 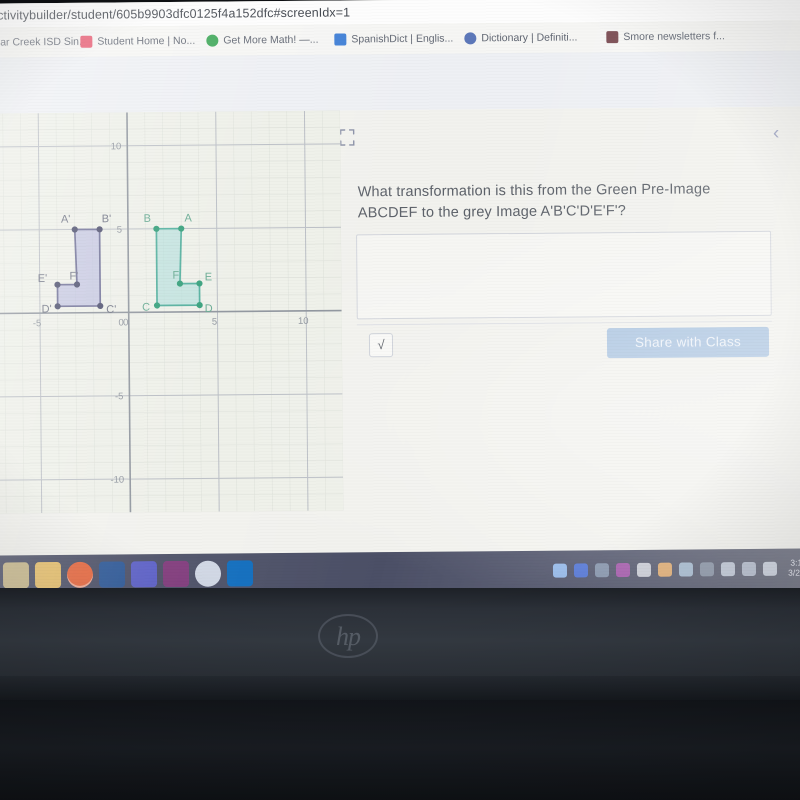 What do you see at coordinates (794, 572) in the screenshot?
I see `clock-date: 3/24/` at bounding box center [794, 572].